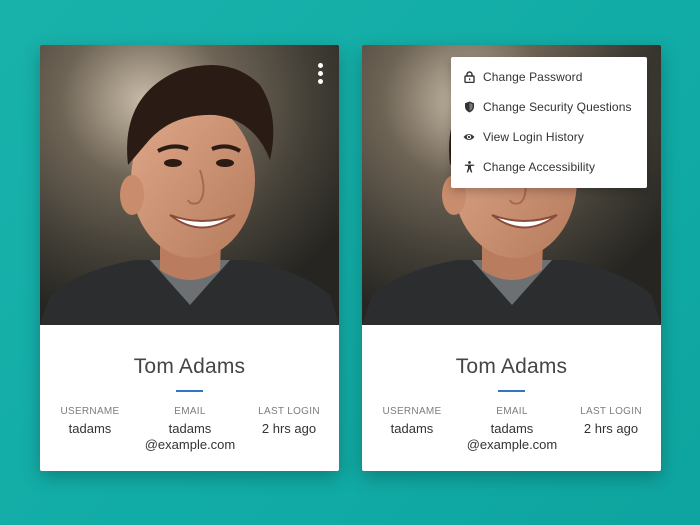 Image resolution: width=700 pixels, height=525 pixels. Describe the element at coordinates (469, 167) in the screenshot. I see `accessibility-icon` at that location.